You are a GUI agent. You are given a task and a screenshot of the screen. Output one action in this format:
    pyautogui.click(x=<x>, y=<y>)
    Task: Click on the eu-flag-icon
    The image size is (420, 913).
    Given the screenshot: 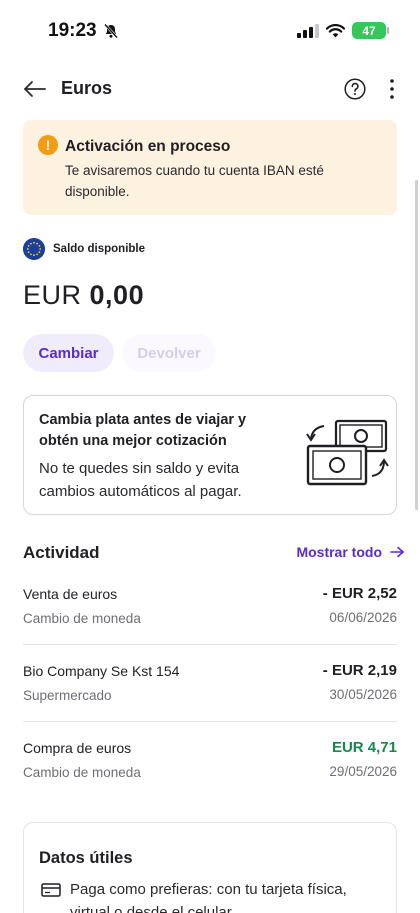 What is the action you would take?
    pyautogui.click(x=34, y=249)
    